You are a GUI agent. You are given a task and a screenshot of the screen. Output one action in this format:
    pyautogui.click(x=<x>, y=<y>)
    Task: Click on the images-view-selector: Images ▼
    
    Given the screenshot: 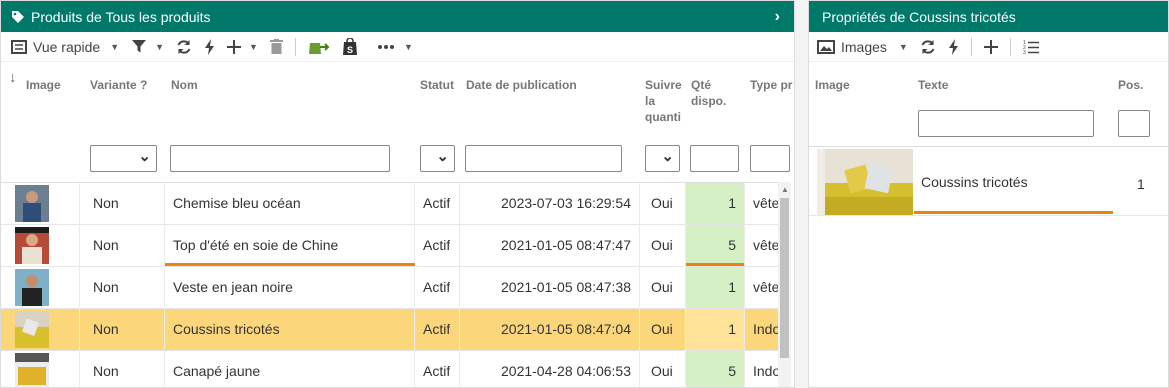 What is the action you would take?
    pyautogui.click(x=862, y=47)
    